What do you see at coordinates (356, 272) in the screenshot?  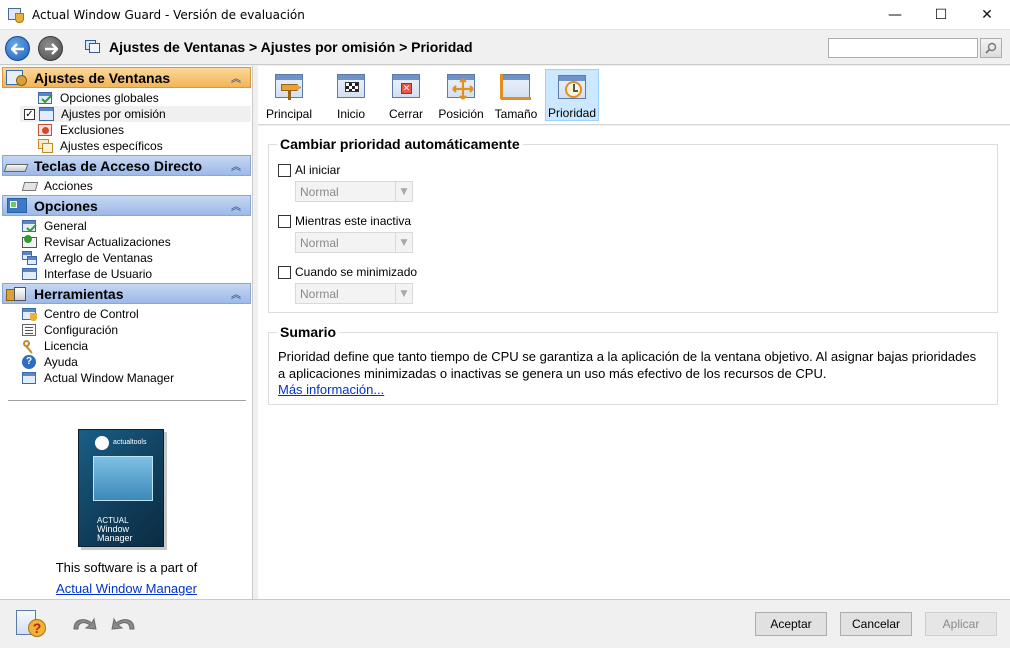 I see `option-label: Cuando se minimizado` at bounding box center [356, 272].